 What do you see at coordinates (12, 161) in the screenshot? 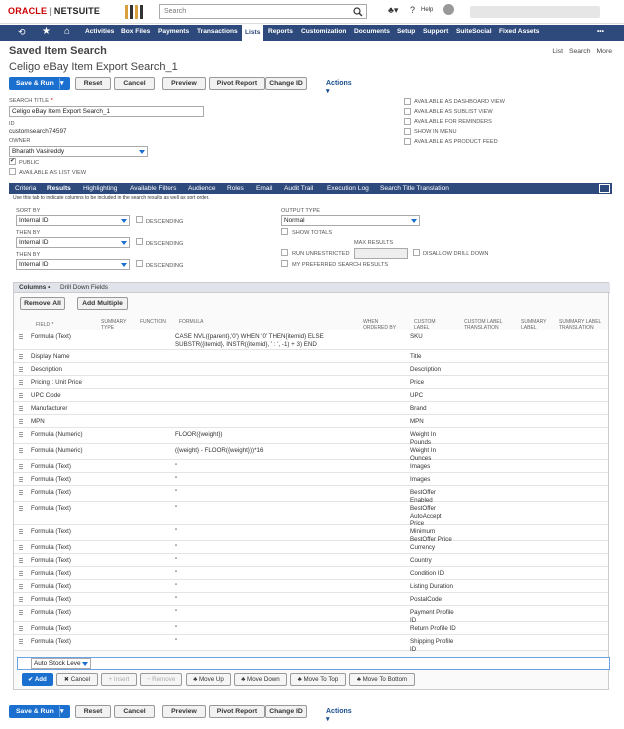
I see `public-checkbox: ✔` at bounding box center [12, 161].